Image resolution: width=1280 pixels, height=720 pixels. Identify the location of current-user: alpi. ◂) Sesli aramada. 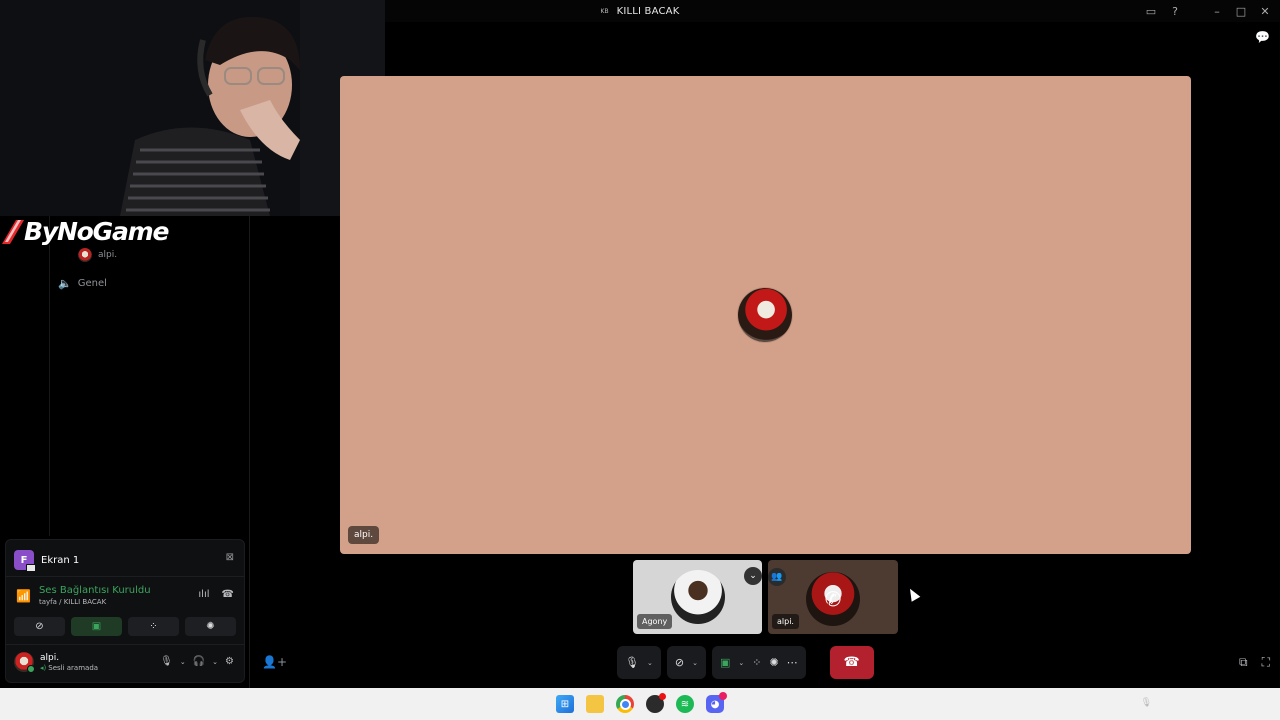
(56, 662).